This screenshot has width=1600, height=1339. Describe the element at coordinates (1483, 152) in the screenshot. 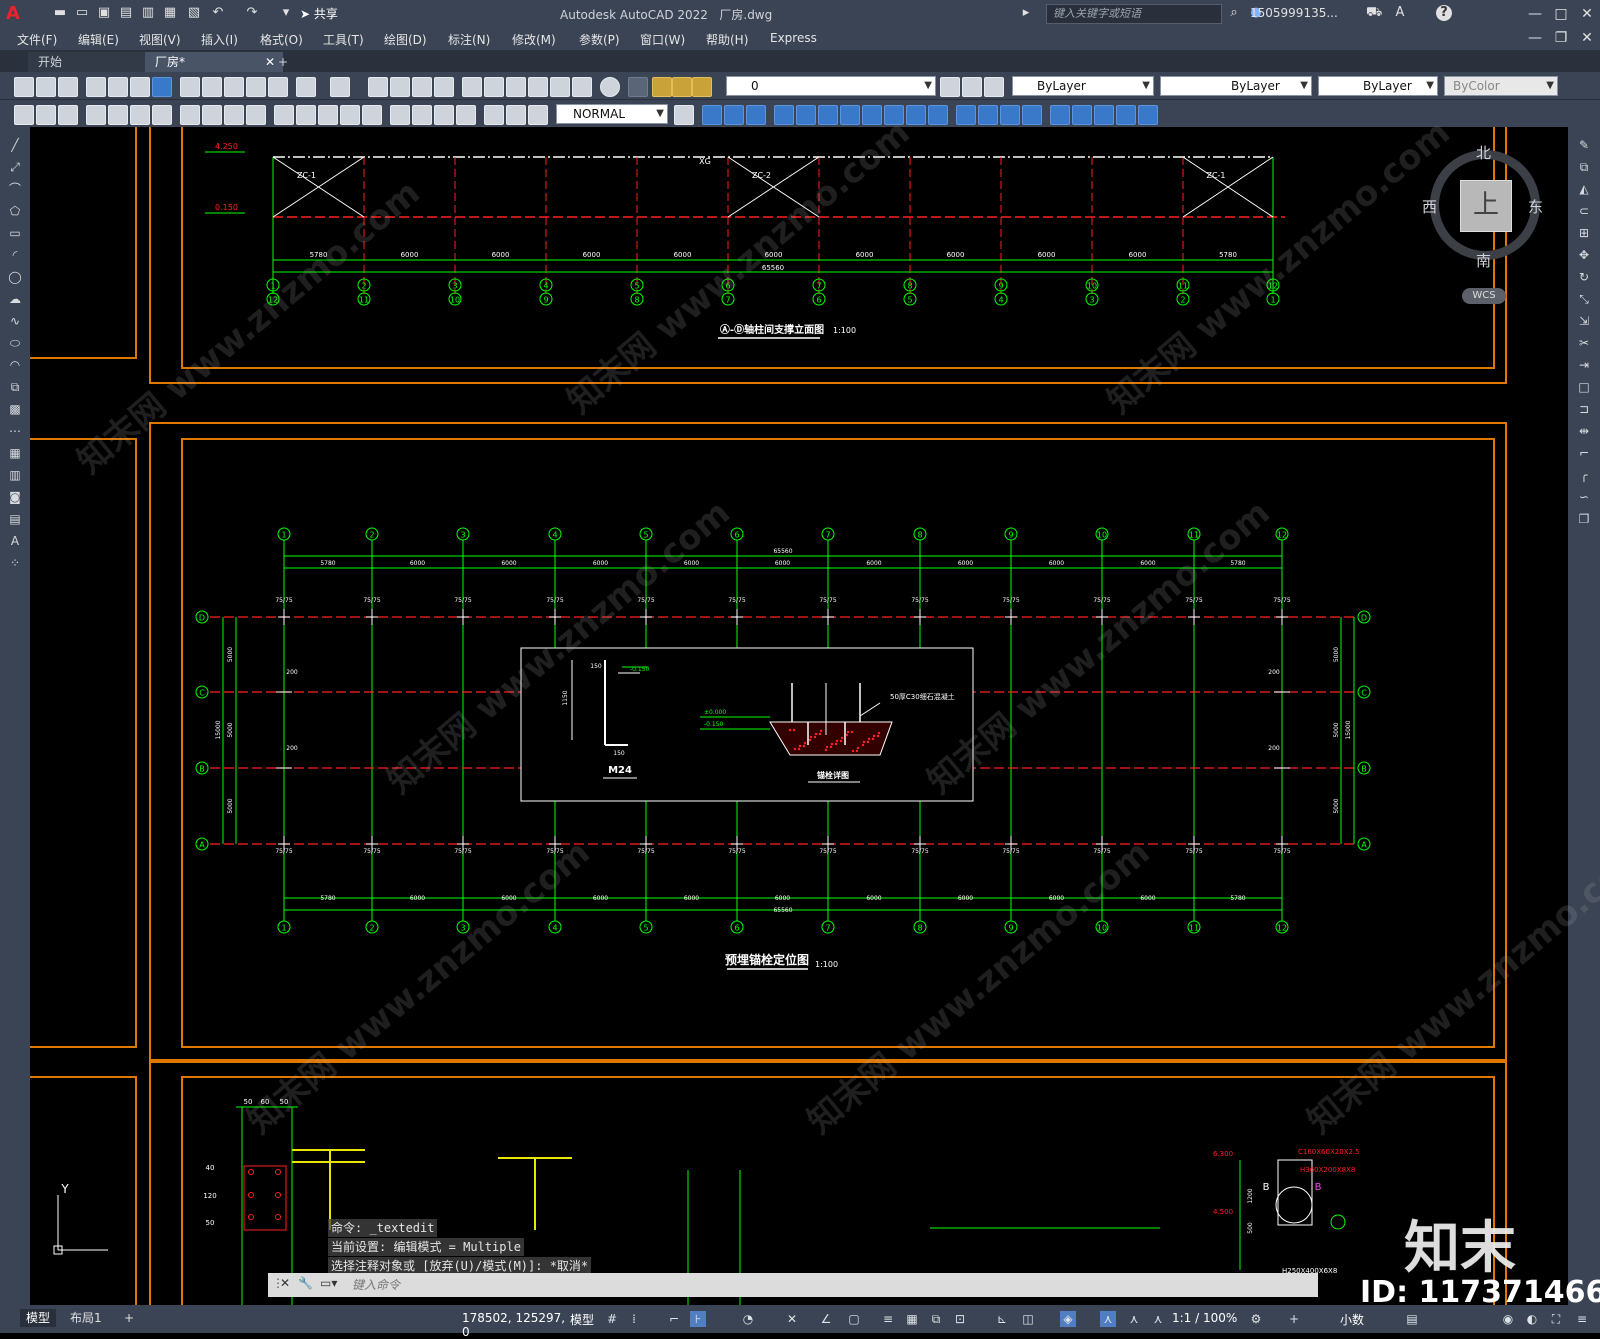

I see `compass-north: 北` at that location.